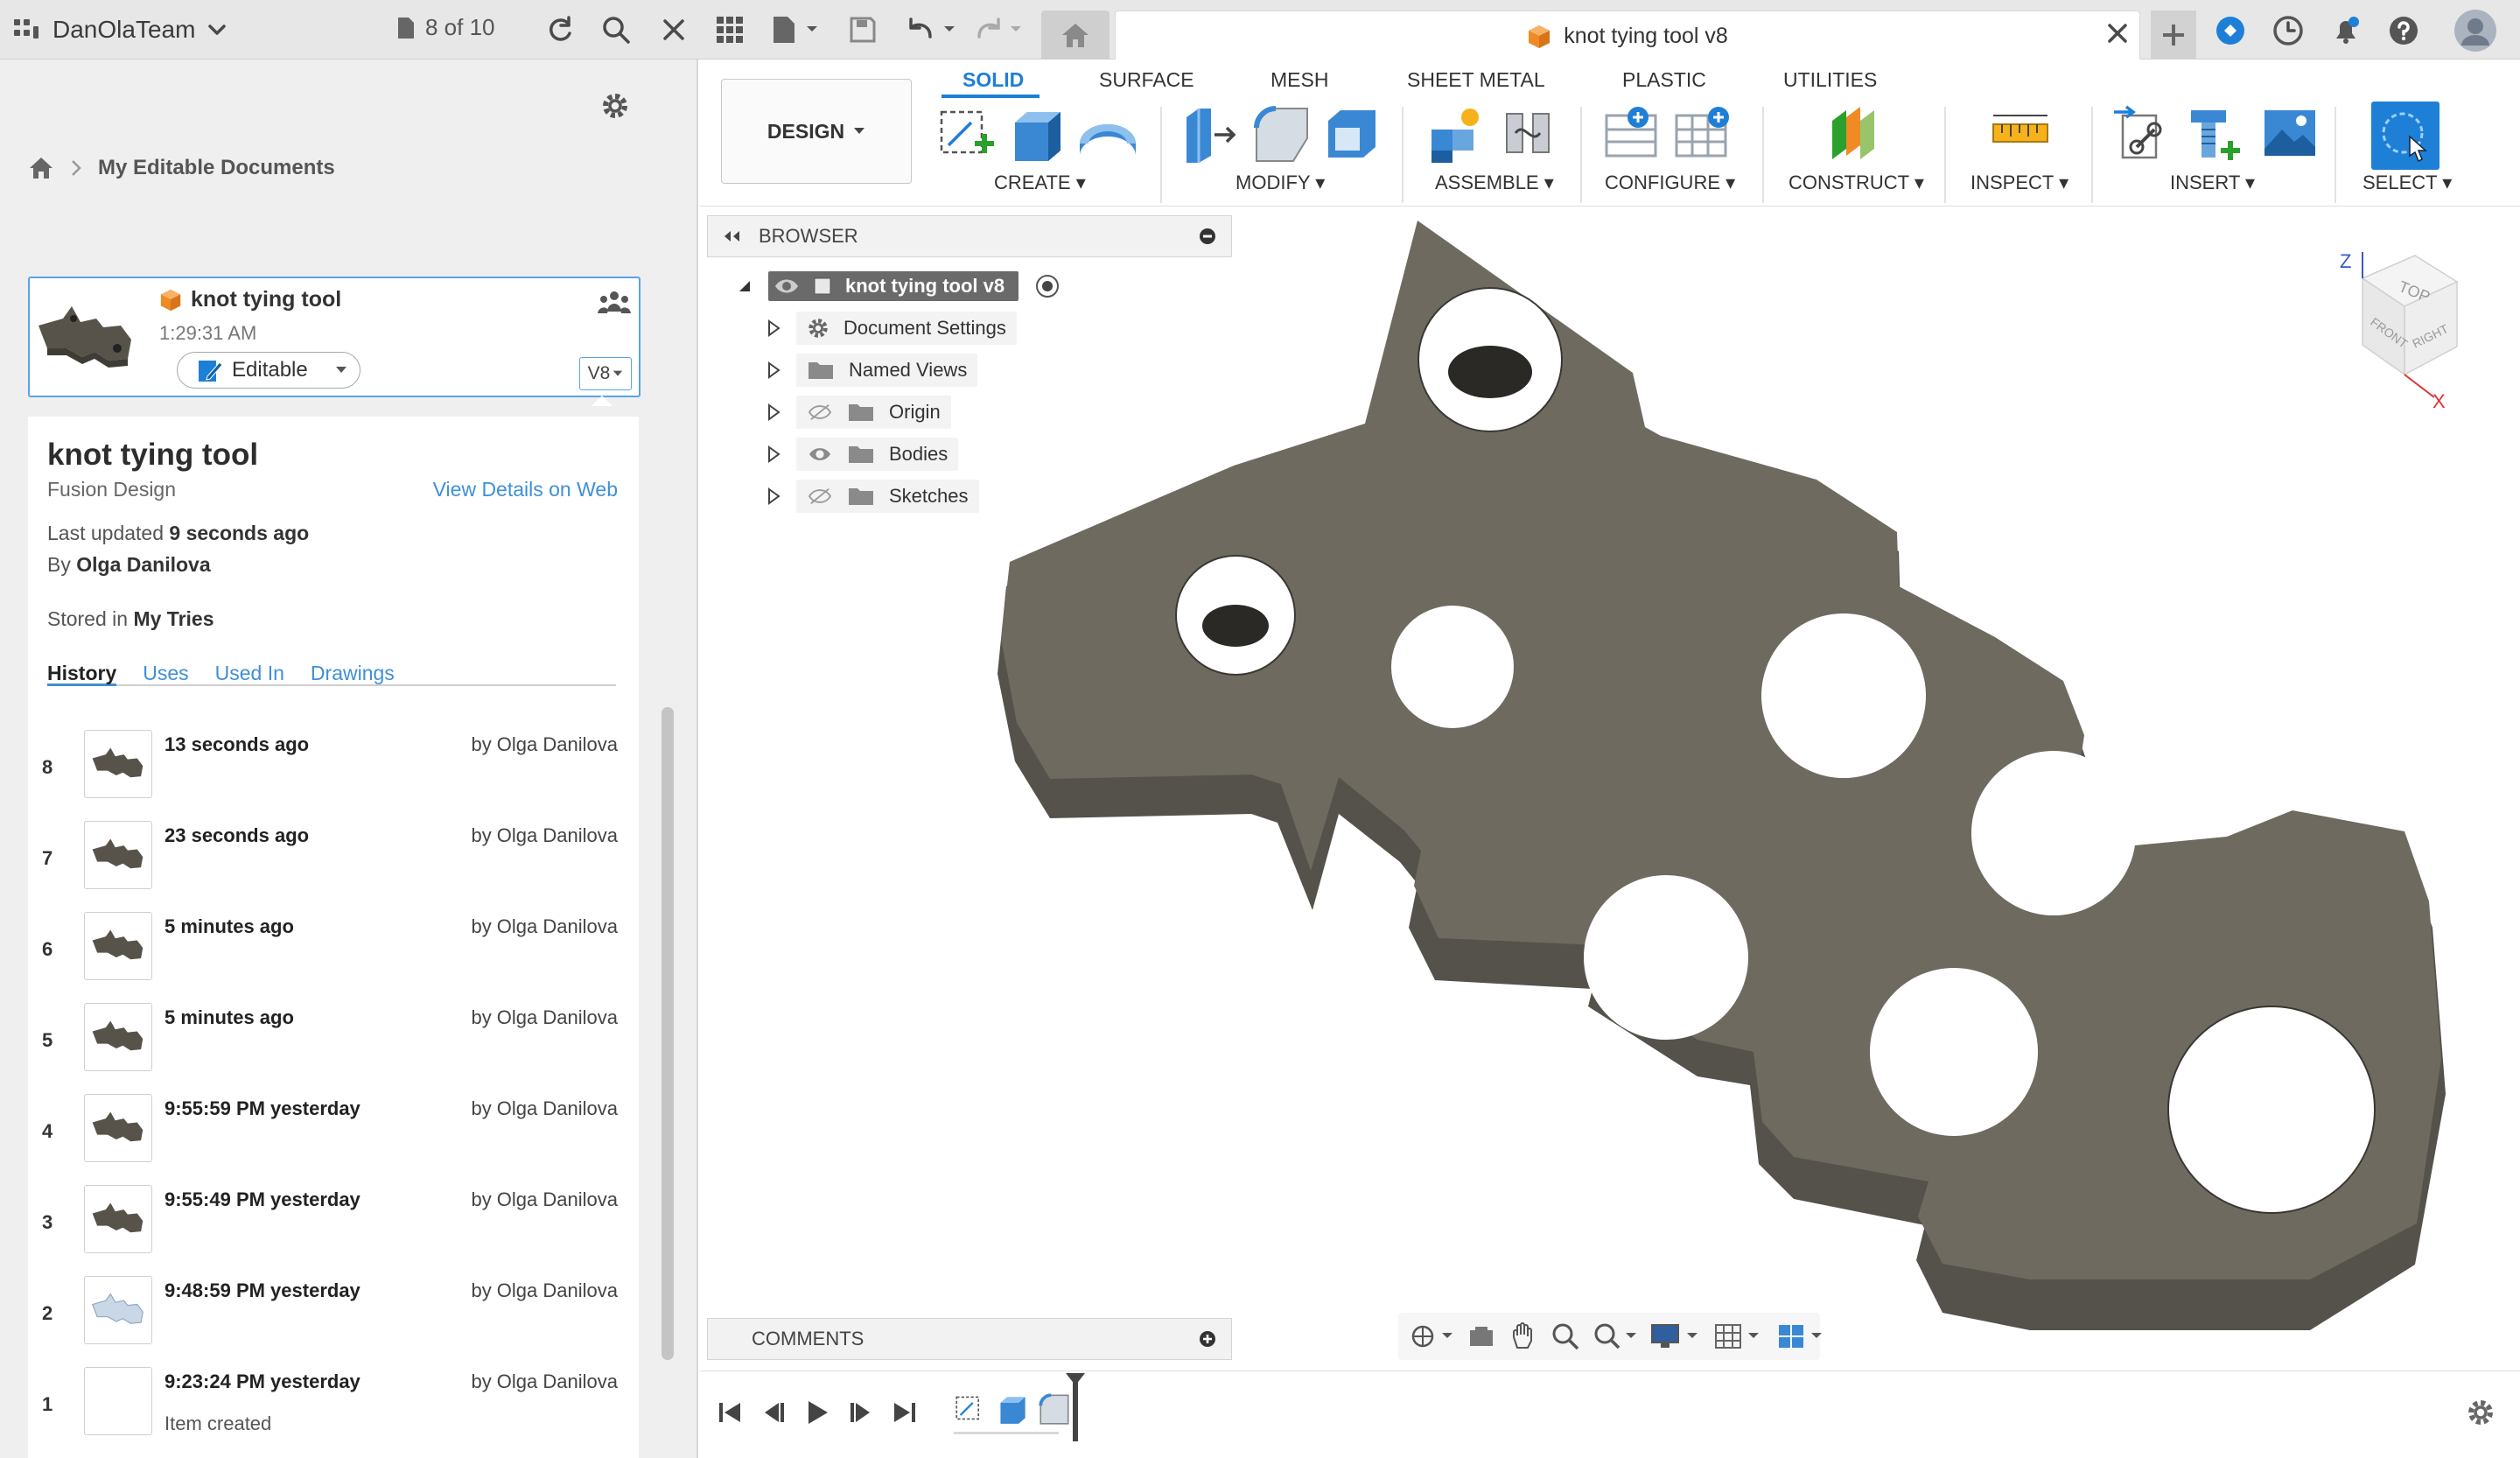 The width and height of the screenshot is (2520, 1458). Describe the element at coordinates (2290, 133) in the screenshot. I see `insert-canvas-button` at that location.